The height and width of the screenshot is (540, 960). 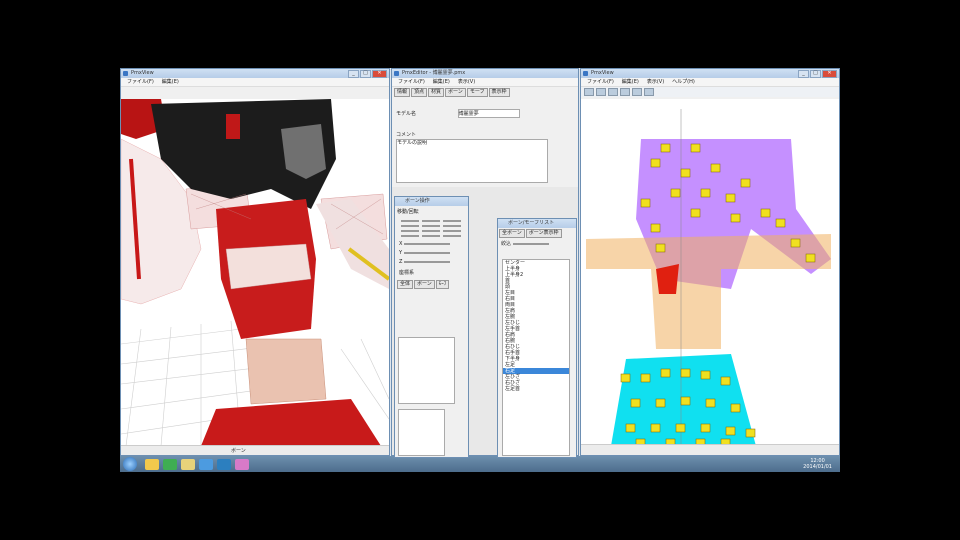 I want to click on right-minimize-button: _, so click(x=803, y=74).